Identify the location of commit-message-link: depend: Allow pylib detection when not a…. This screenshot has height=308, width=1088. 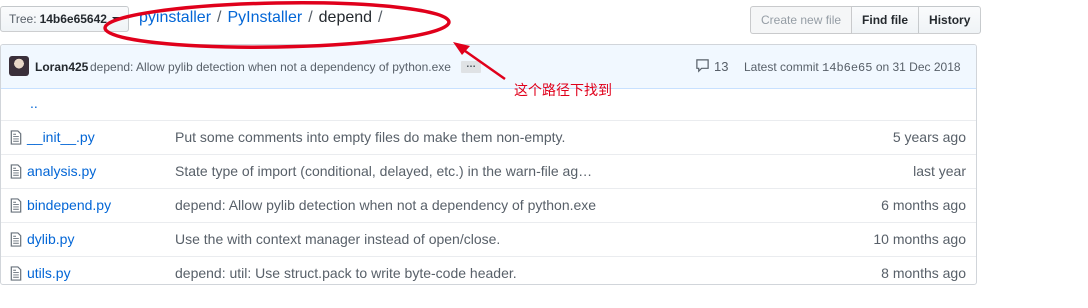
(270, 67).